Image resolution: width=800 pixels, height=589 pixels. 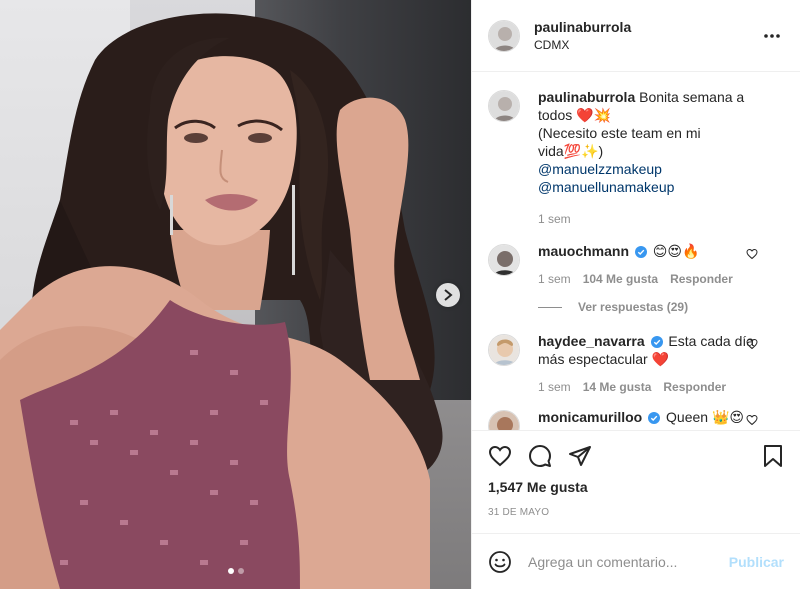 I want to click on share-button, so click(x=588, y=456).